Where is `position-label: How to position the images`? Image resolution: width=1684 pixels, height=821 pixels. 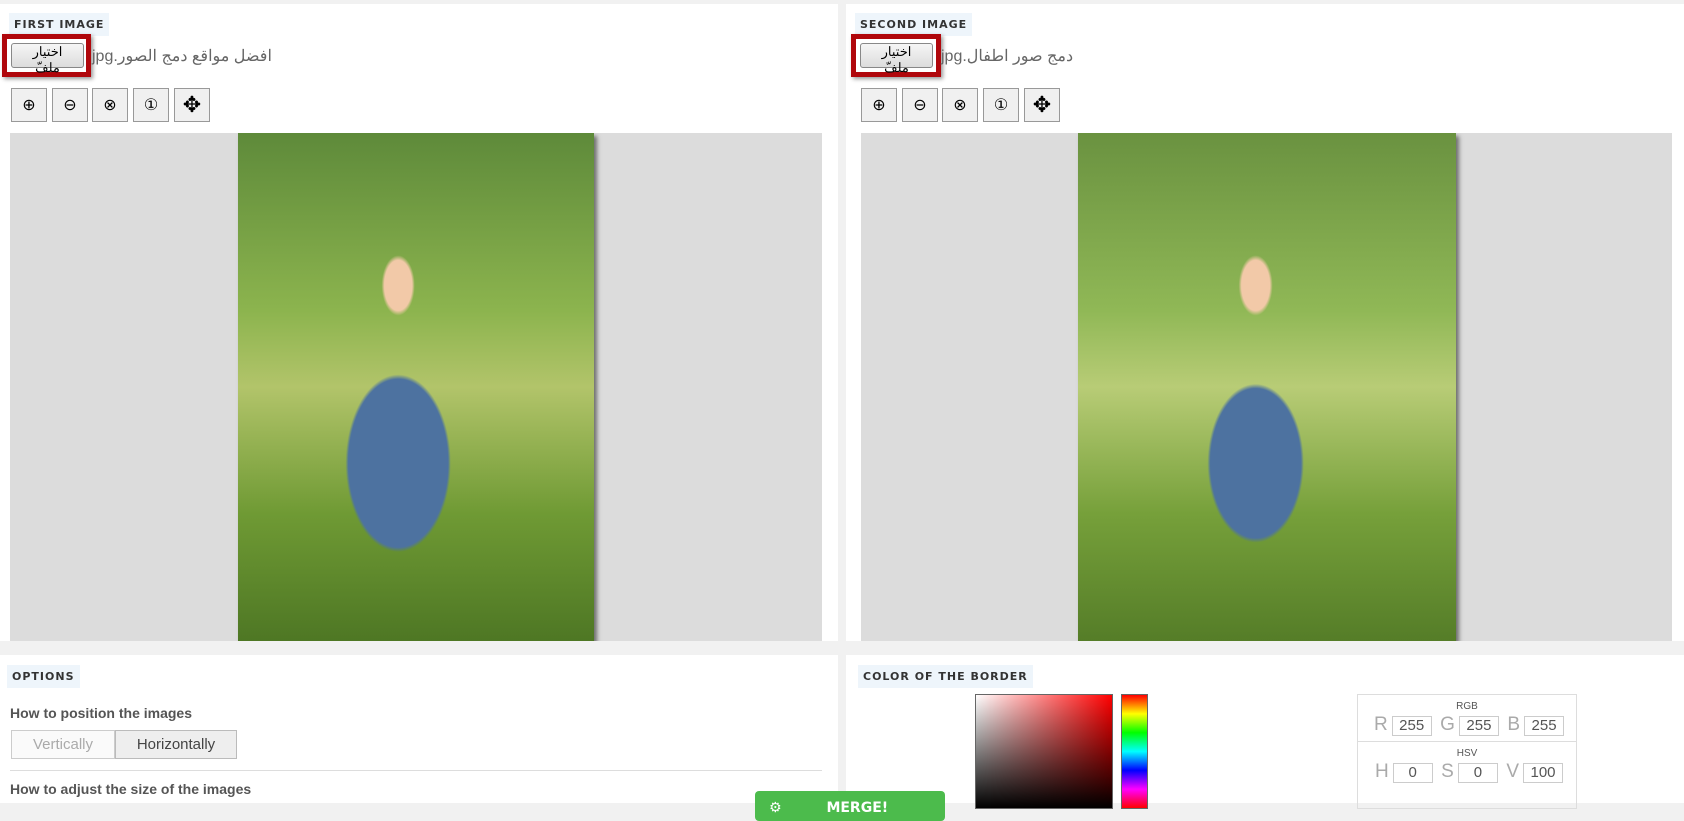
position-label: How to position the images is located at coordinates (101, 713).